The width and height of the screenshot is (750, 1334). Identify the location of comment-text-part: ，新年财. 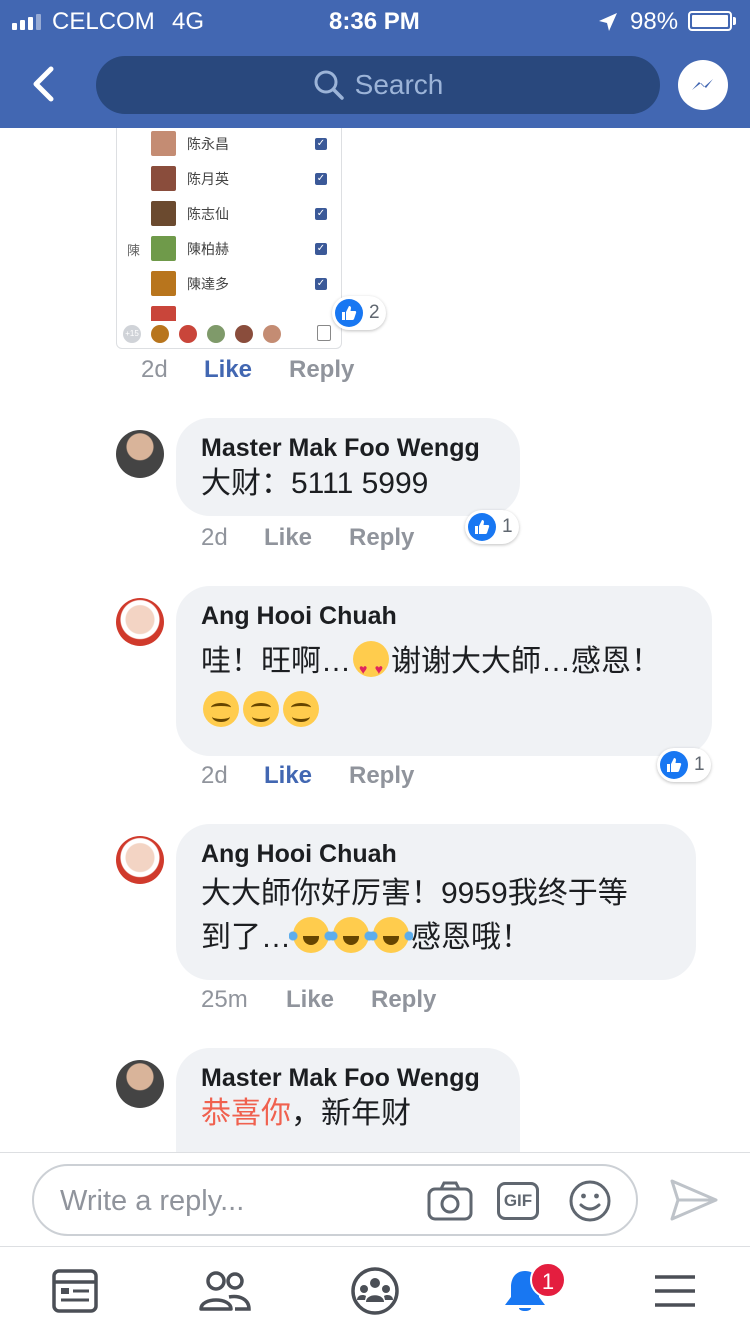
(351, 1113).